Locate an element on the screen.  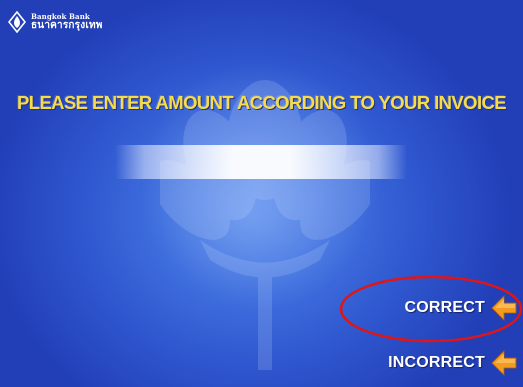
correct-button: CORRECT is located at coordinates (460, 308).